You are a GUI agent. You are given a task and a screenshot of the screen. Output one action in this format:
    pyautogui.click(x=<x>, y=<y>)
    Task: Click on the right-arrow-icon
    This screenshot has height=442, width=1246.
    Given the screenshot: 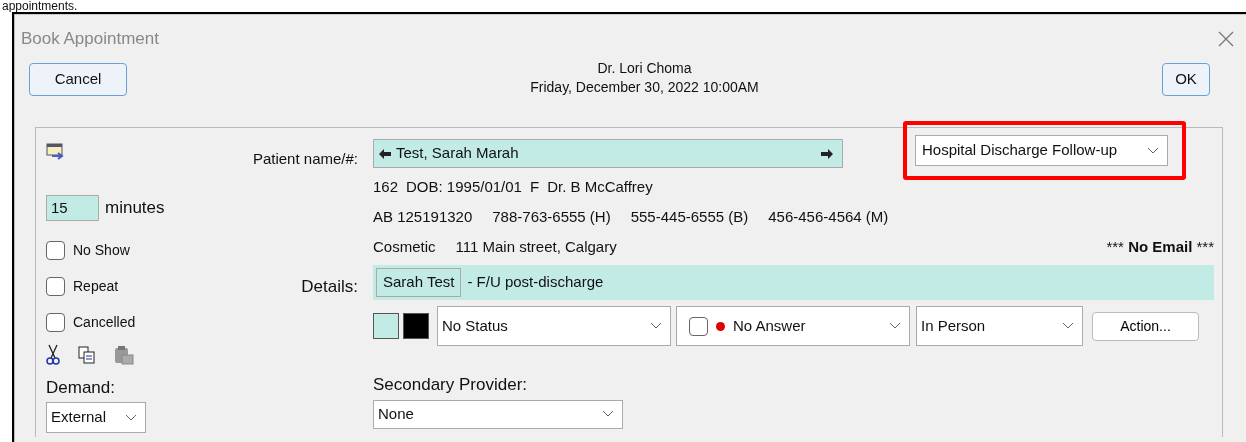 What is the action you would take?
    pyautogui.click(x=827, y=153)
    